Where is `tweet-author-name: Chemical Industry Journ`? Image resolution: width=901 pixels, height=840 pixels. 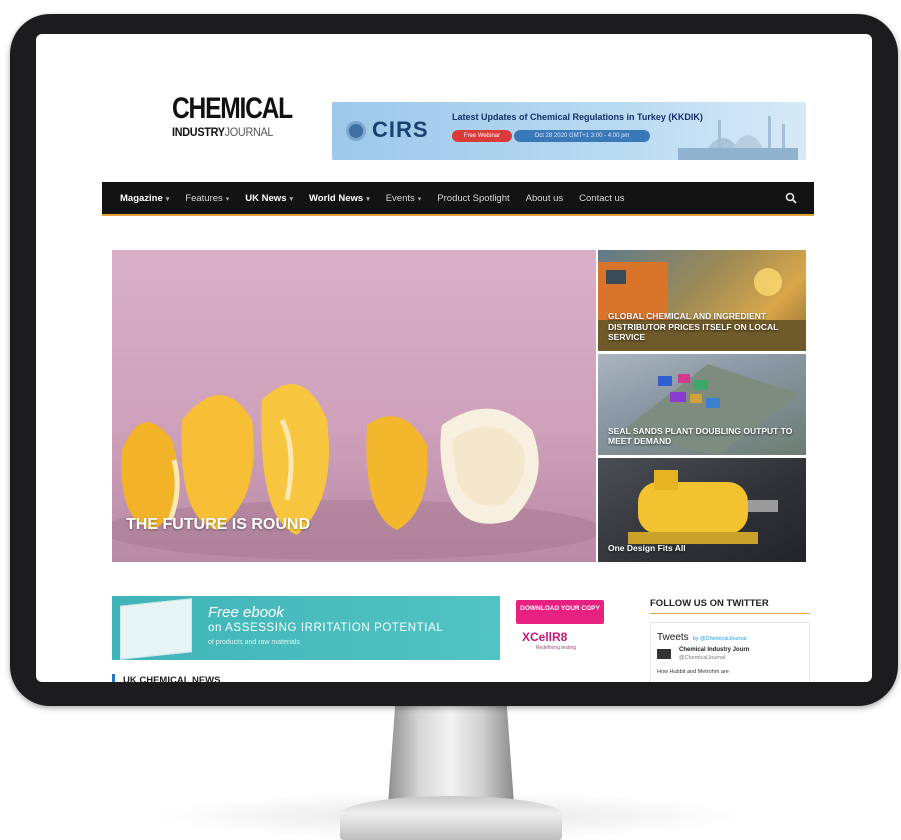 tweet-author-name: Chemical Industry Journ is located at coordinates (714, 650).